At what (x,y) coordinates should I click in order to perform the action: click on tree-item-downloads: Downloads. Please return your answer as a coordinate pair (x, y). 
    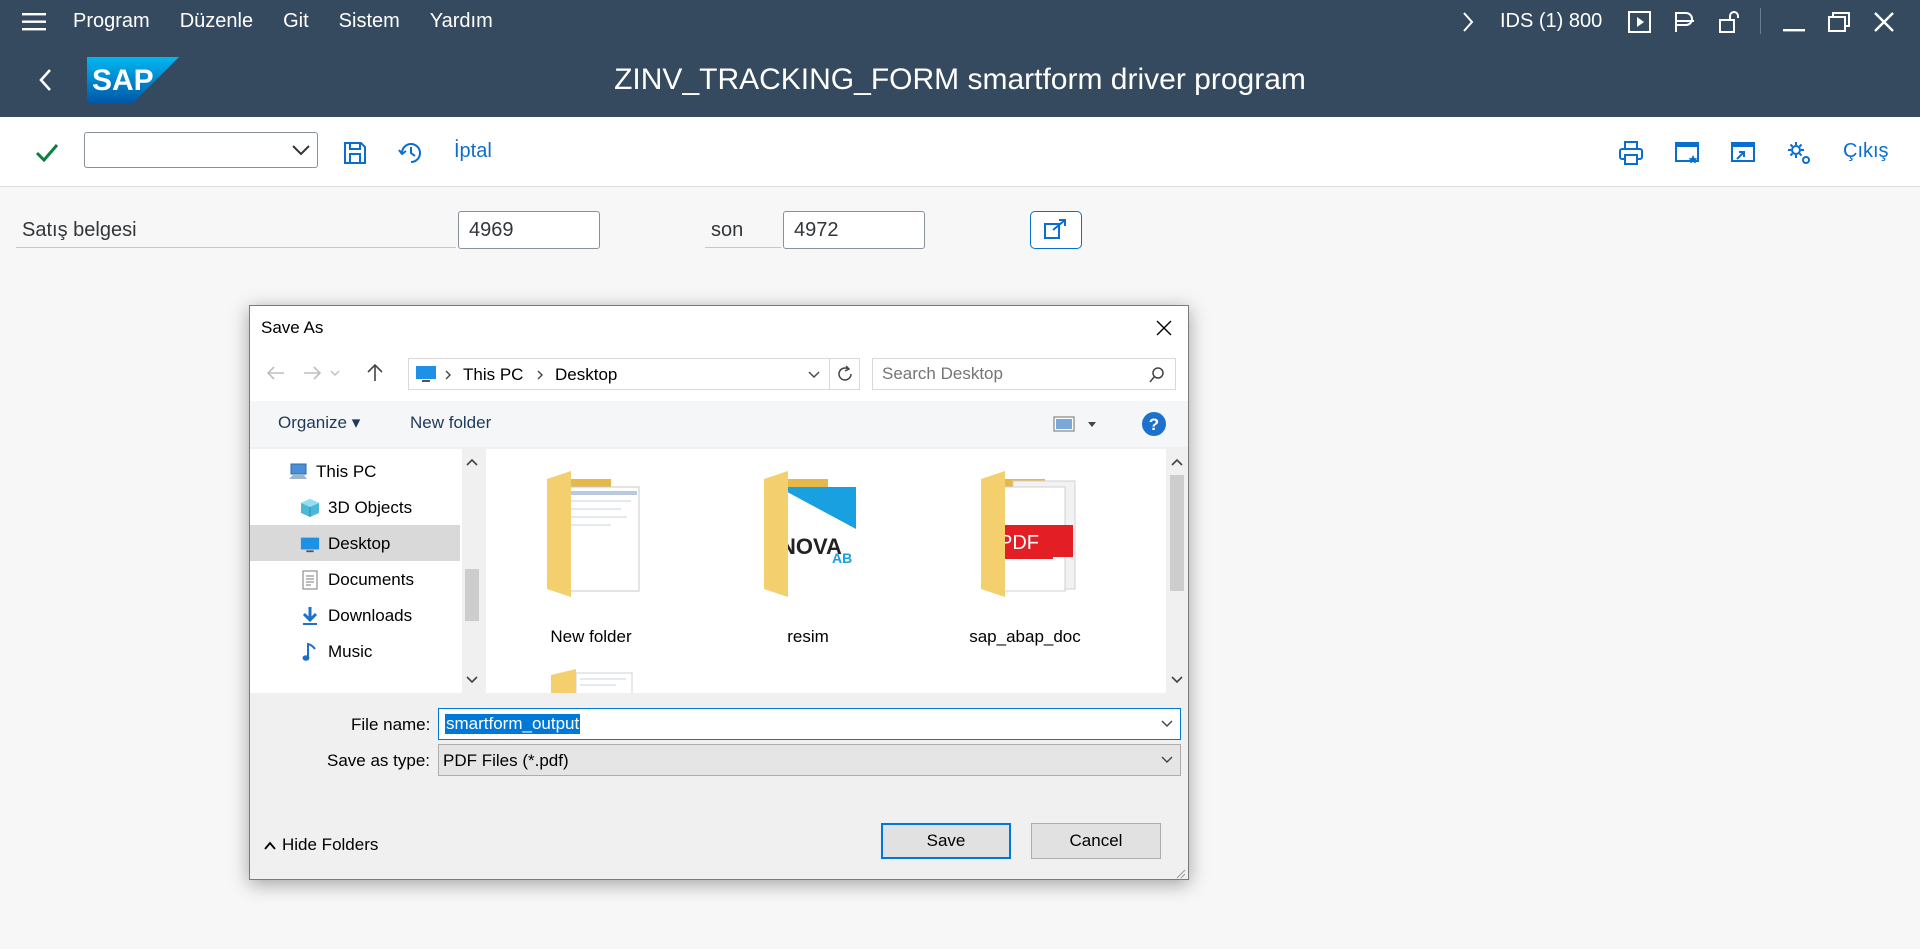
    Looking at the image, I should click on (355, 615).